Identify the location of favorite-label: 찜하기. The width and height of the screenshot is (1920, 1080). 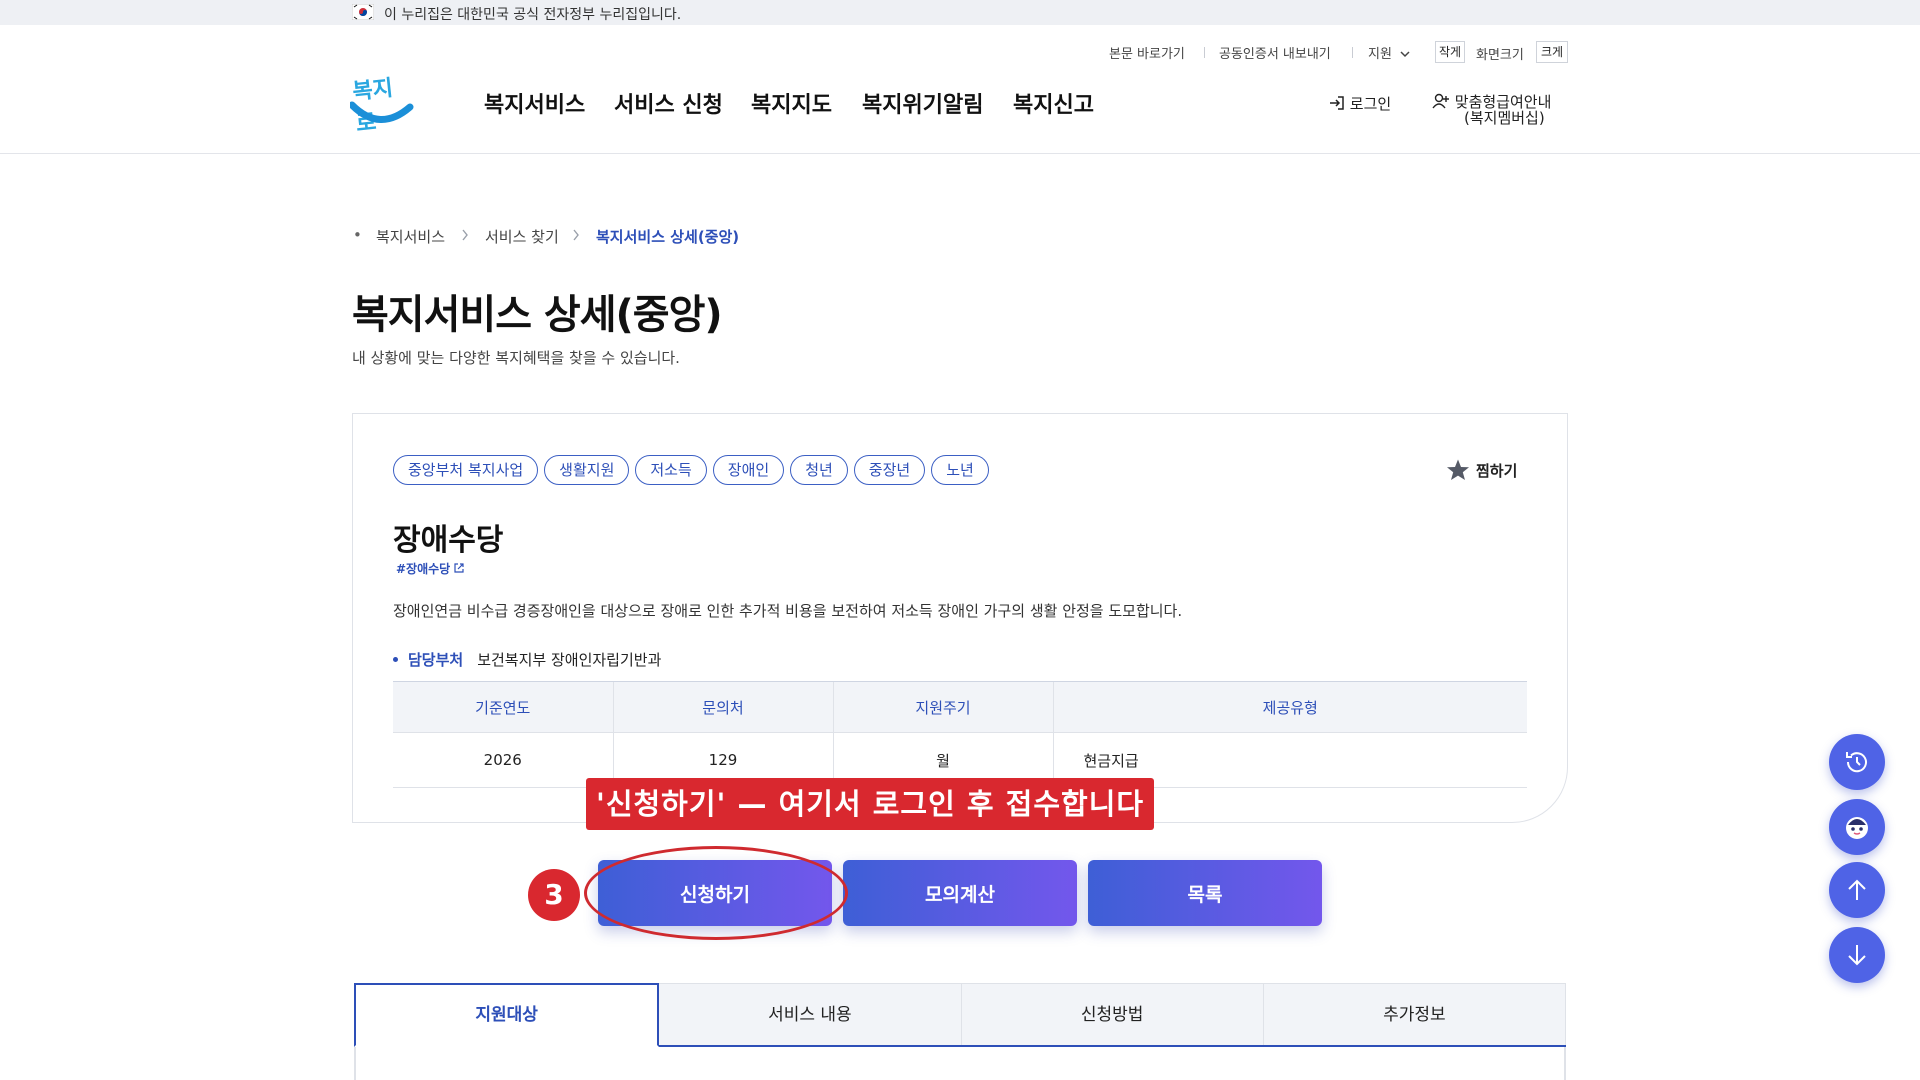
(1497, 470).